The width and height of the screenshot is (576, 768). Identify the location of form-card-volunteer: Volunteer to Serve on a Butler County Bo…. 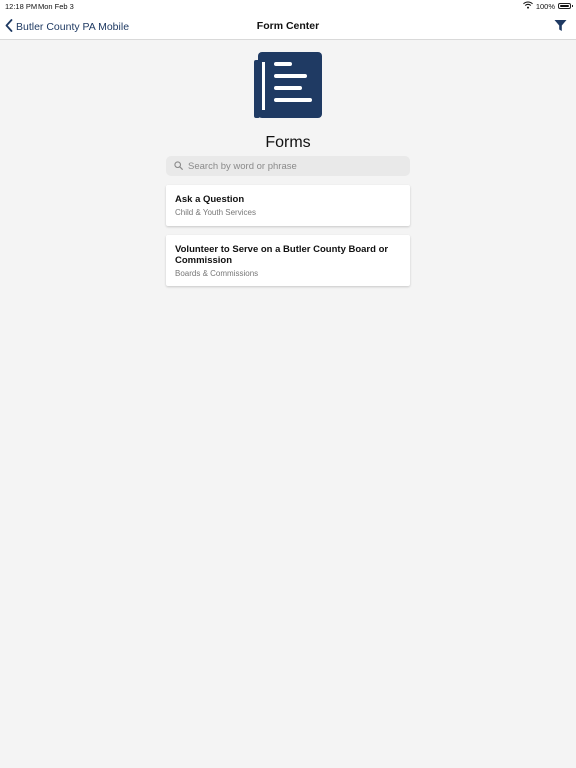
(288, 260).